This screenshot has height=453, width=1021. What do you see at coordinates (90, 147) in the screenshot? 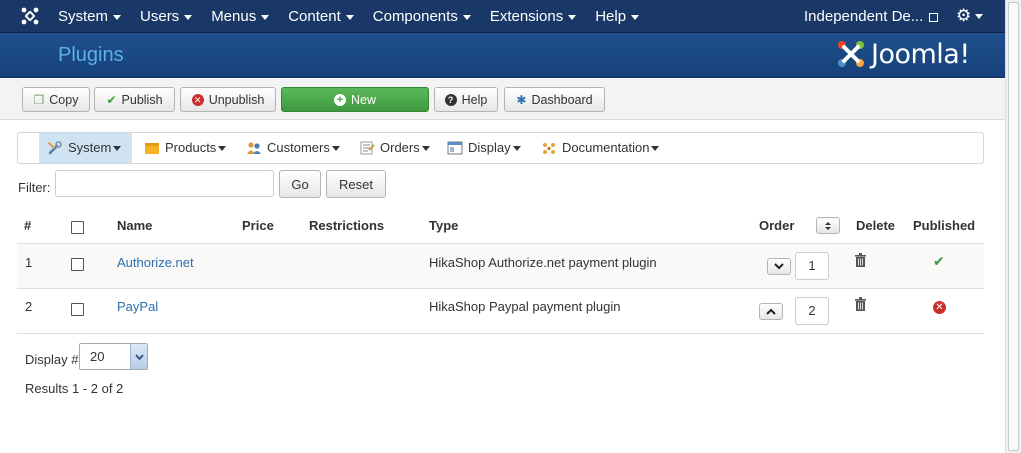
I see `submenu-system-label: System` at bounding box center [90, 147].